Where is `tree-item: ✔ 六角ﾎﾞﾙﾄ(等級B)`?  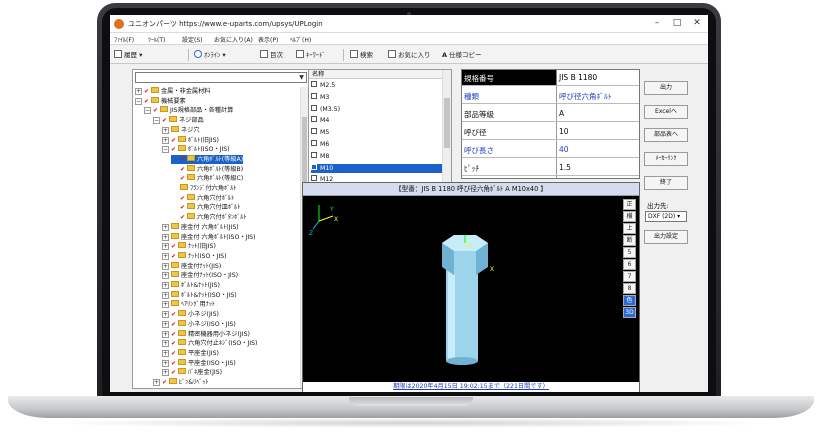 tree-item: ✔ 六角ﾎﾞﾙﾄ(等級B) is located at coordinates (207, 169).